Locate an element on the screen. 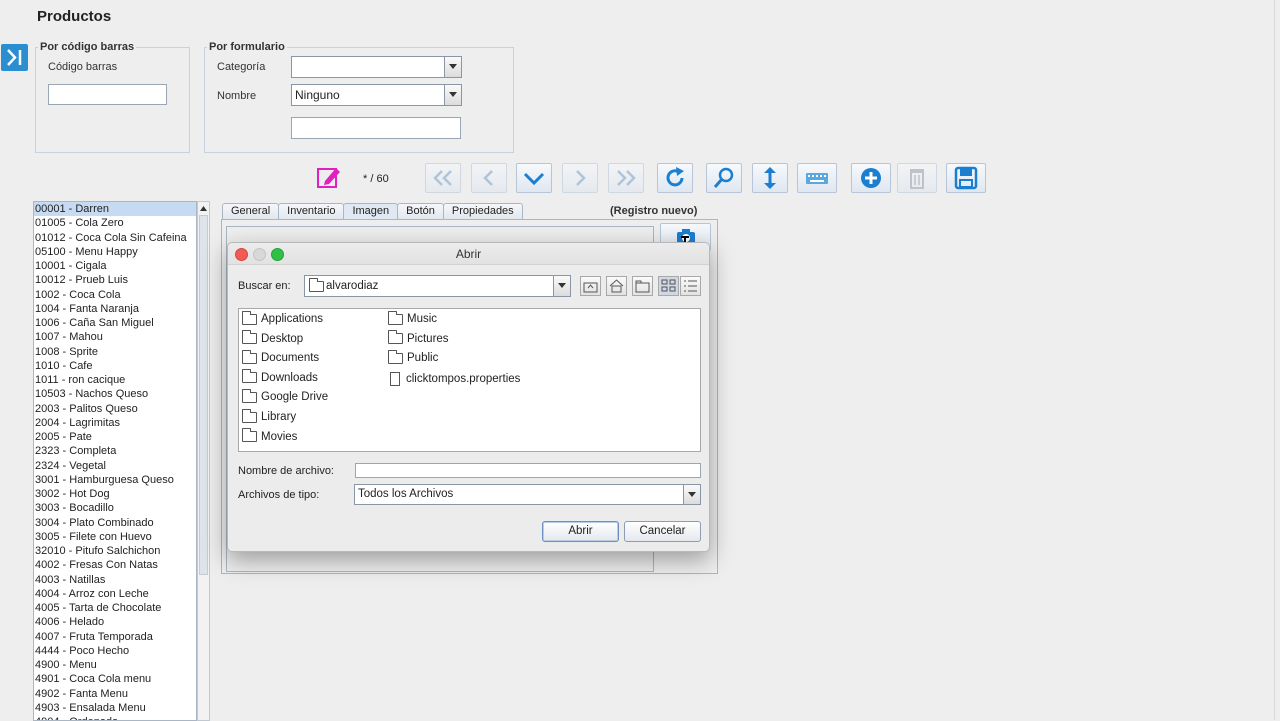 The width and height of the screenshot is (1280, 721). first-record-button is located at coordinates (443, 178).